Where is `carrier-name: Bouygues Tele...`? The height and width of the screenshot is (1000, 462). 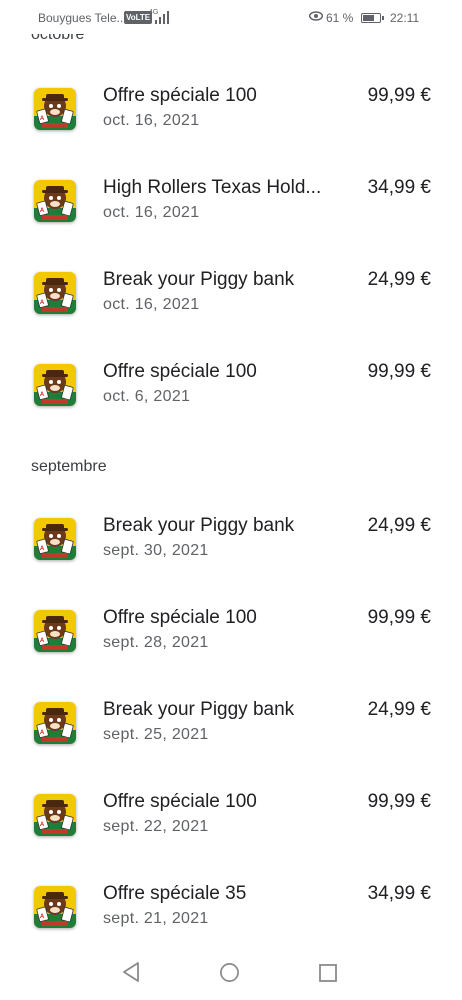
carrier-name: Bouygues Tele... is located at coordinates (82, 18).